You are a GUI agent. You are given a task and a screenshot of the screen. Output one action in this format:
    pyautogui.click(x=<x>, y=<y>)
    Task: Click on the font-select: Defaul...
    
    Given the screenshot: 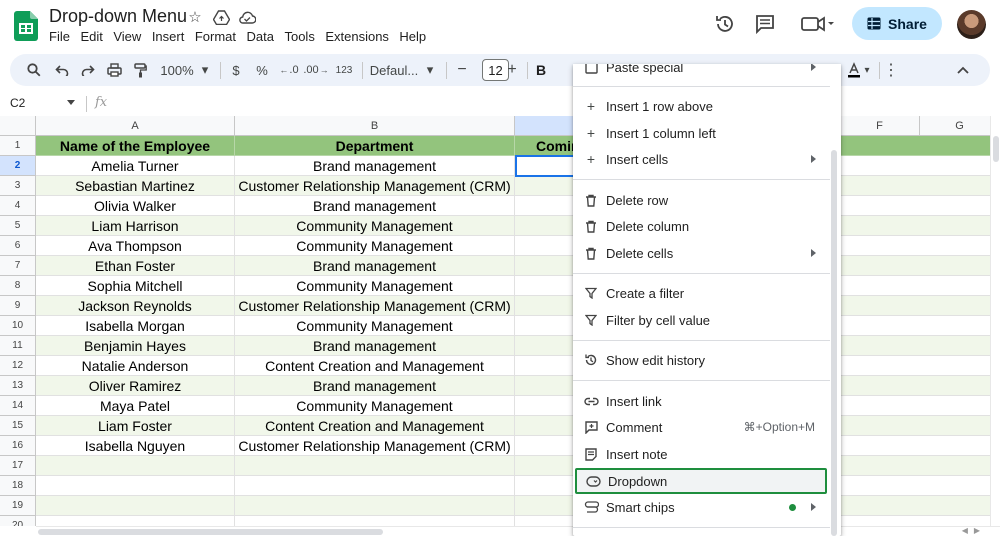 What is the action you would take?
    pyautogui.click(x=394, y=70)
    